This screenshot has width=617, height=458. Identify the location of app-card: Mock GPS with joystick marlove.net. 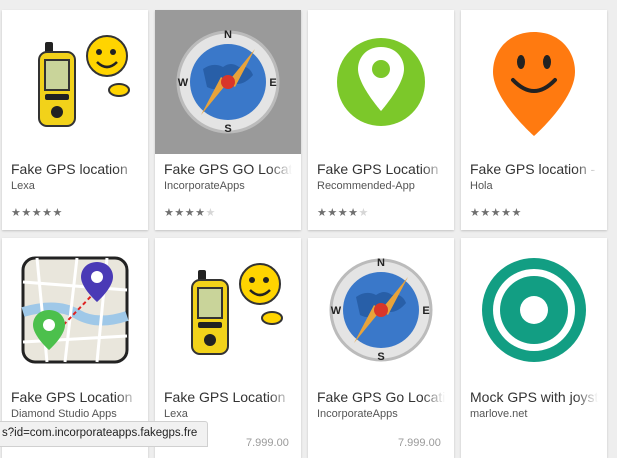
(534, 348).